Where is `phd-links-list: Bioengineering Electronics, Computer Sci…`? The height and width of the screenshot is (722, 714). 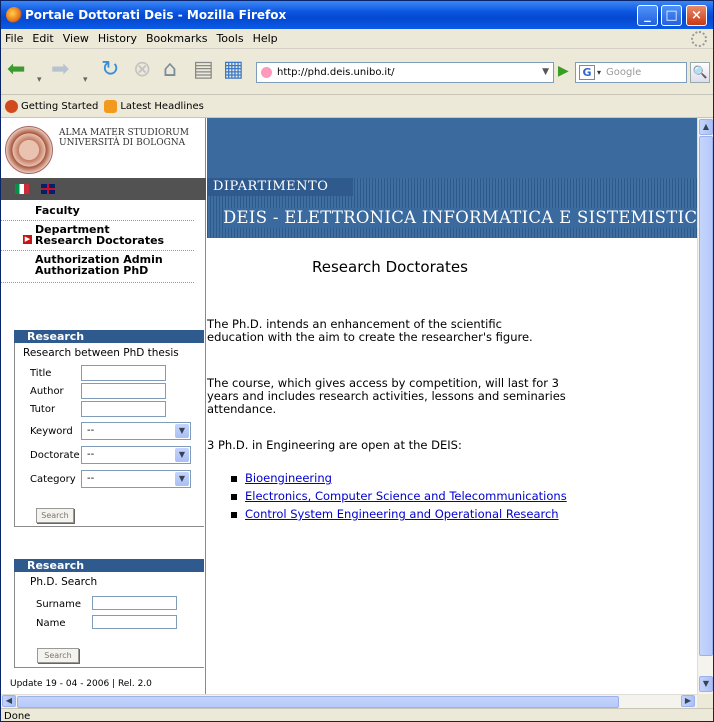 phd-links-list: Bioengineering Electronics, Computer Sci… is located at coordinates (399, 496).